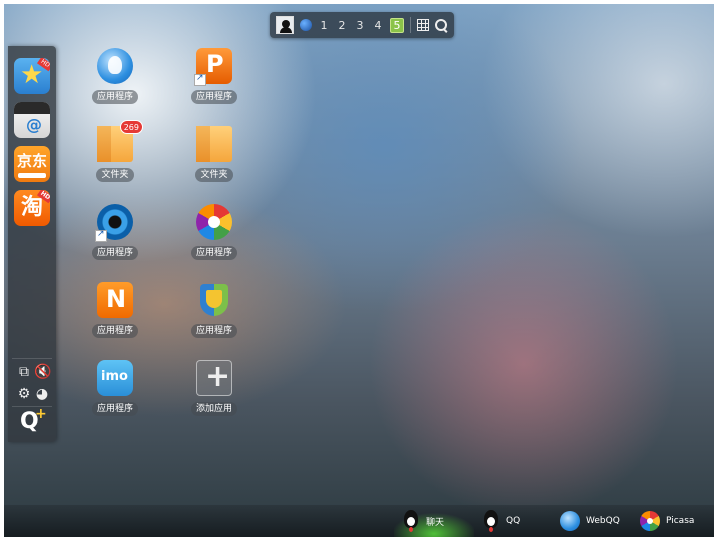  What do you see at coordinates (32, 244) in the screenshot?
I see `left-dock: HD 京东 淘 HD ⧉ 🔇 ⚙ ◕ Q` at bounding box center [32, 244].